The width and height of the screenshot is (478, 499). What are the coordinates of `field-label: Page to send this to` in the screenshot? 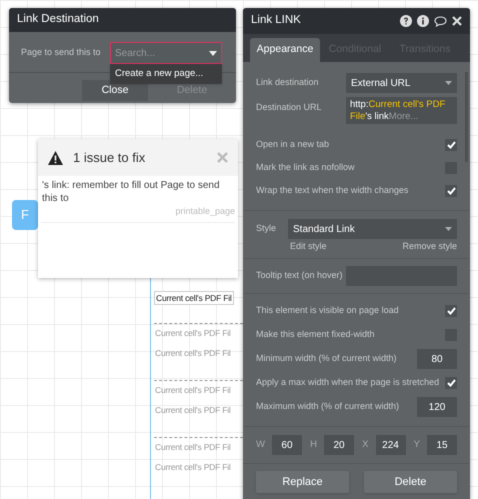 It's located at (61, 52).